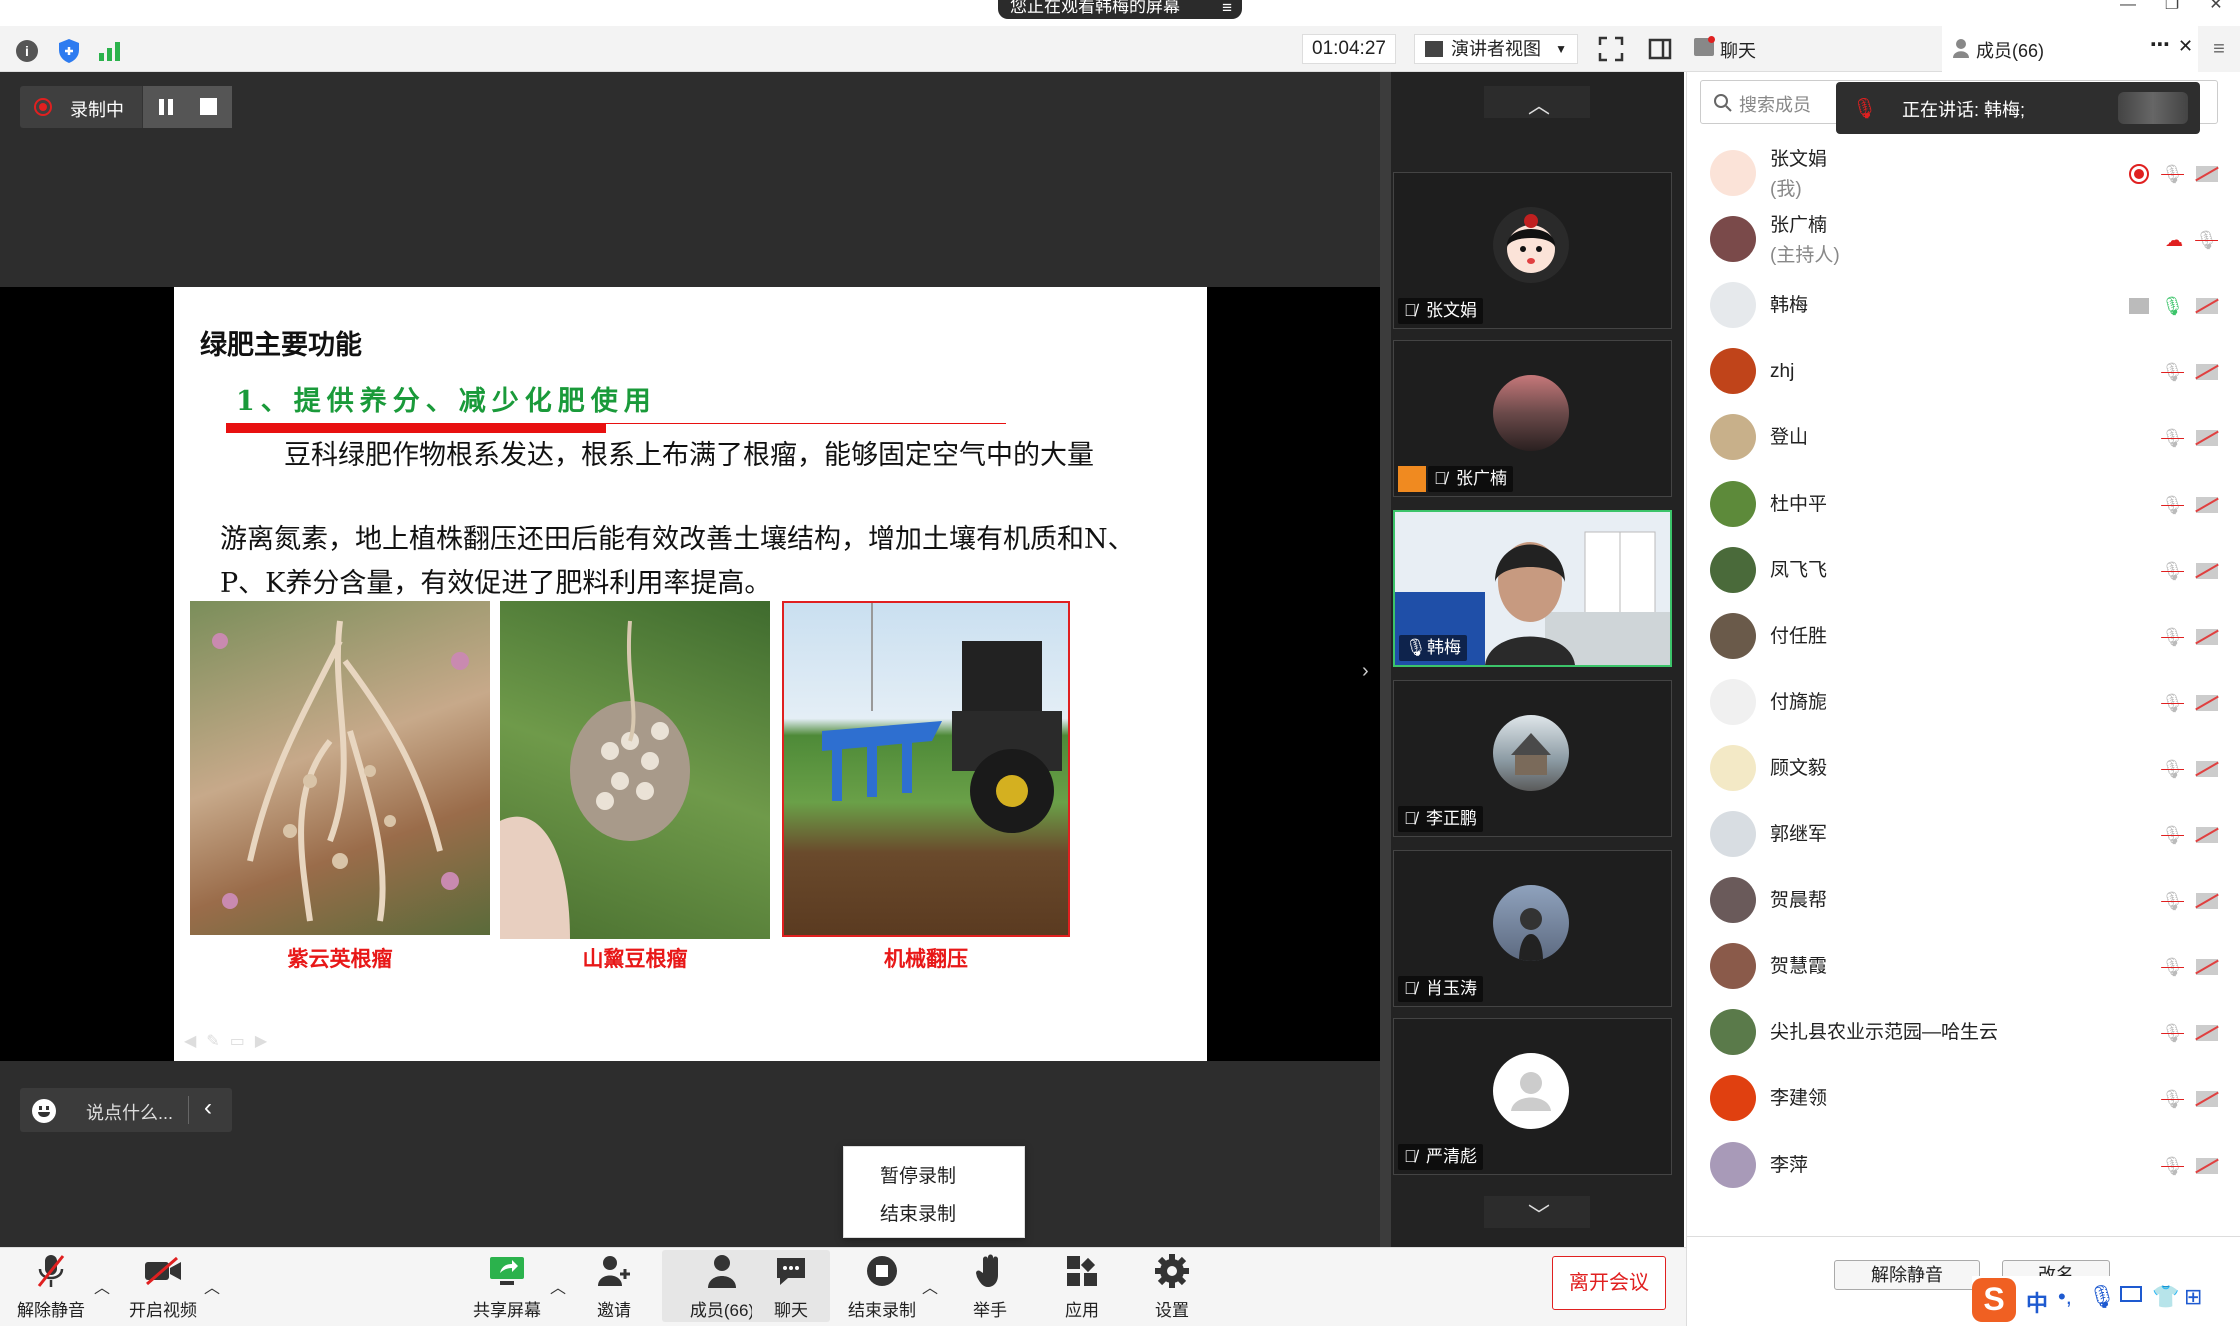 The width and height of the screenshot is (2240, 1326). I want to click on settings-button: 设置, so click(1172, 1286).